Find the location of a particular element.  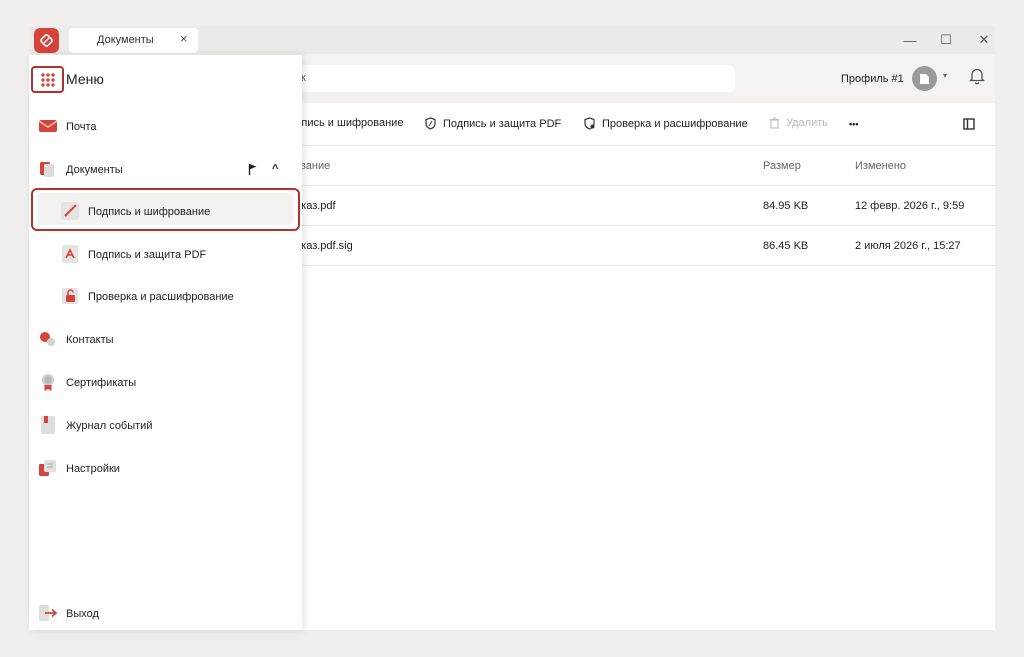

menu-item-certificates: Сертификаты is located at coordinates (165, 382).